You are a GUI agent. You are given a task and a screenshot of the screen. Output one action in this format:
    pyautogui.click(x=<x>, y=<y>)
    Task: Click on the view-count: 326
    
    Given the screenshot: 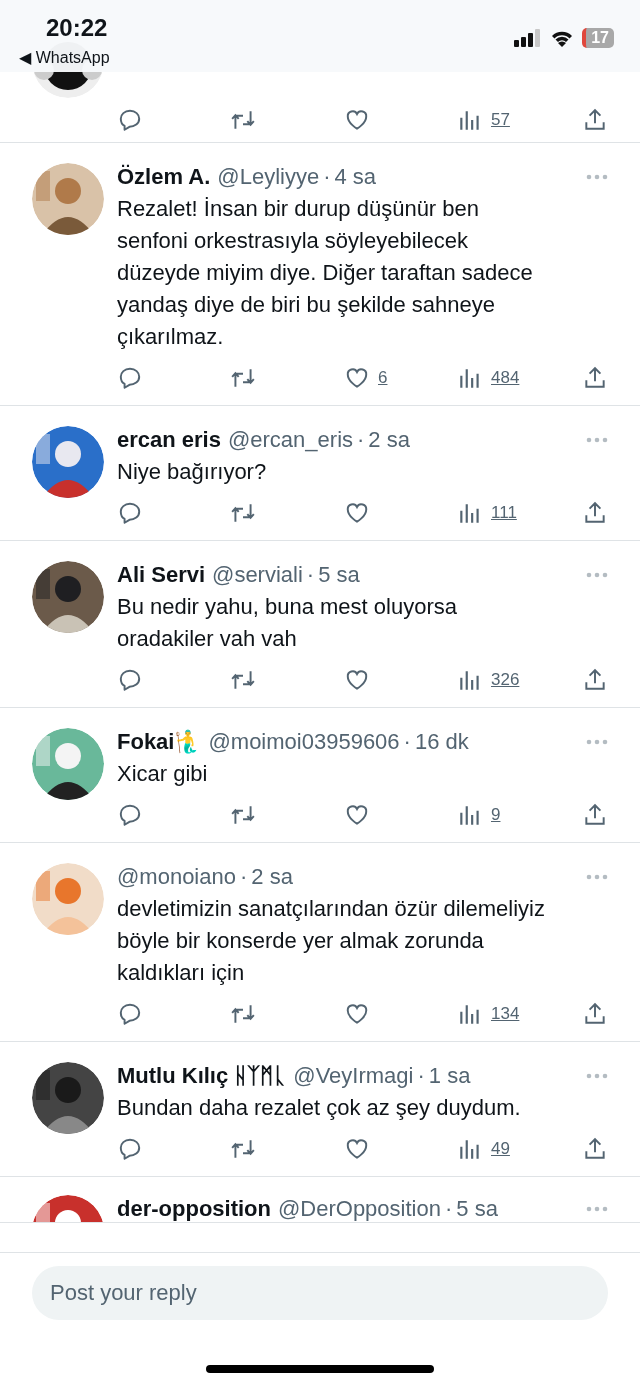 What is the action you would take?
    pyautogui.click(x=505, y=680)
    